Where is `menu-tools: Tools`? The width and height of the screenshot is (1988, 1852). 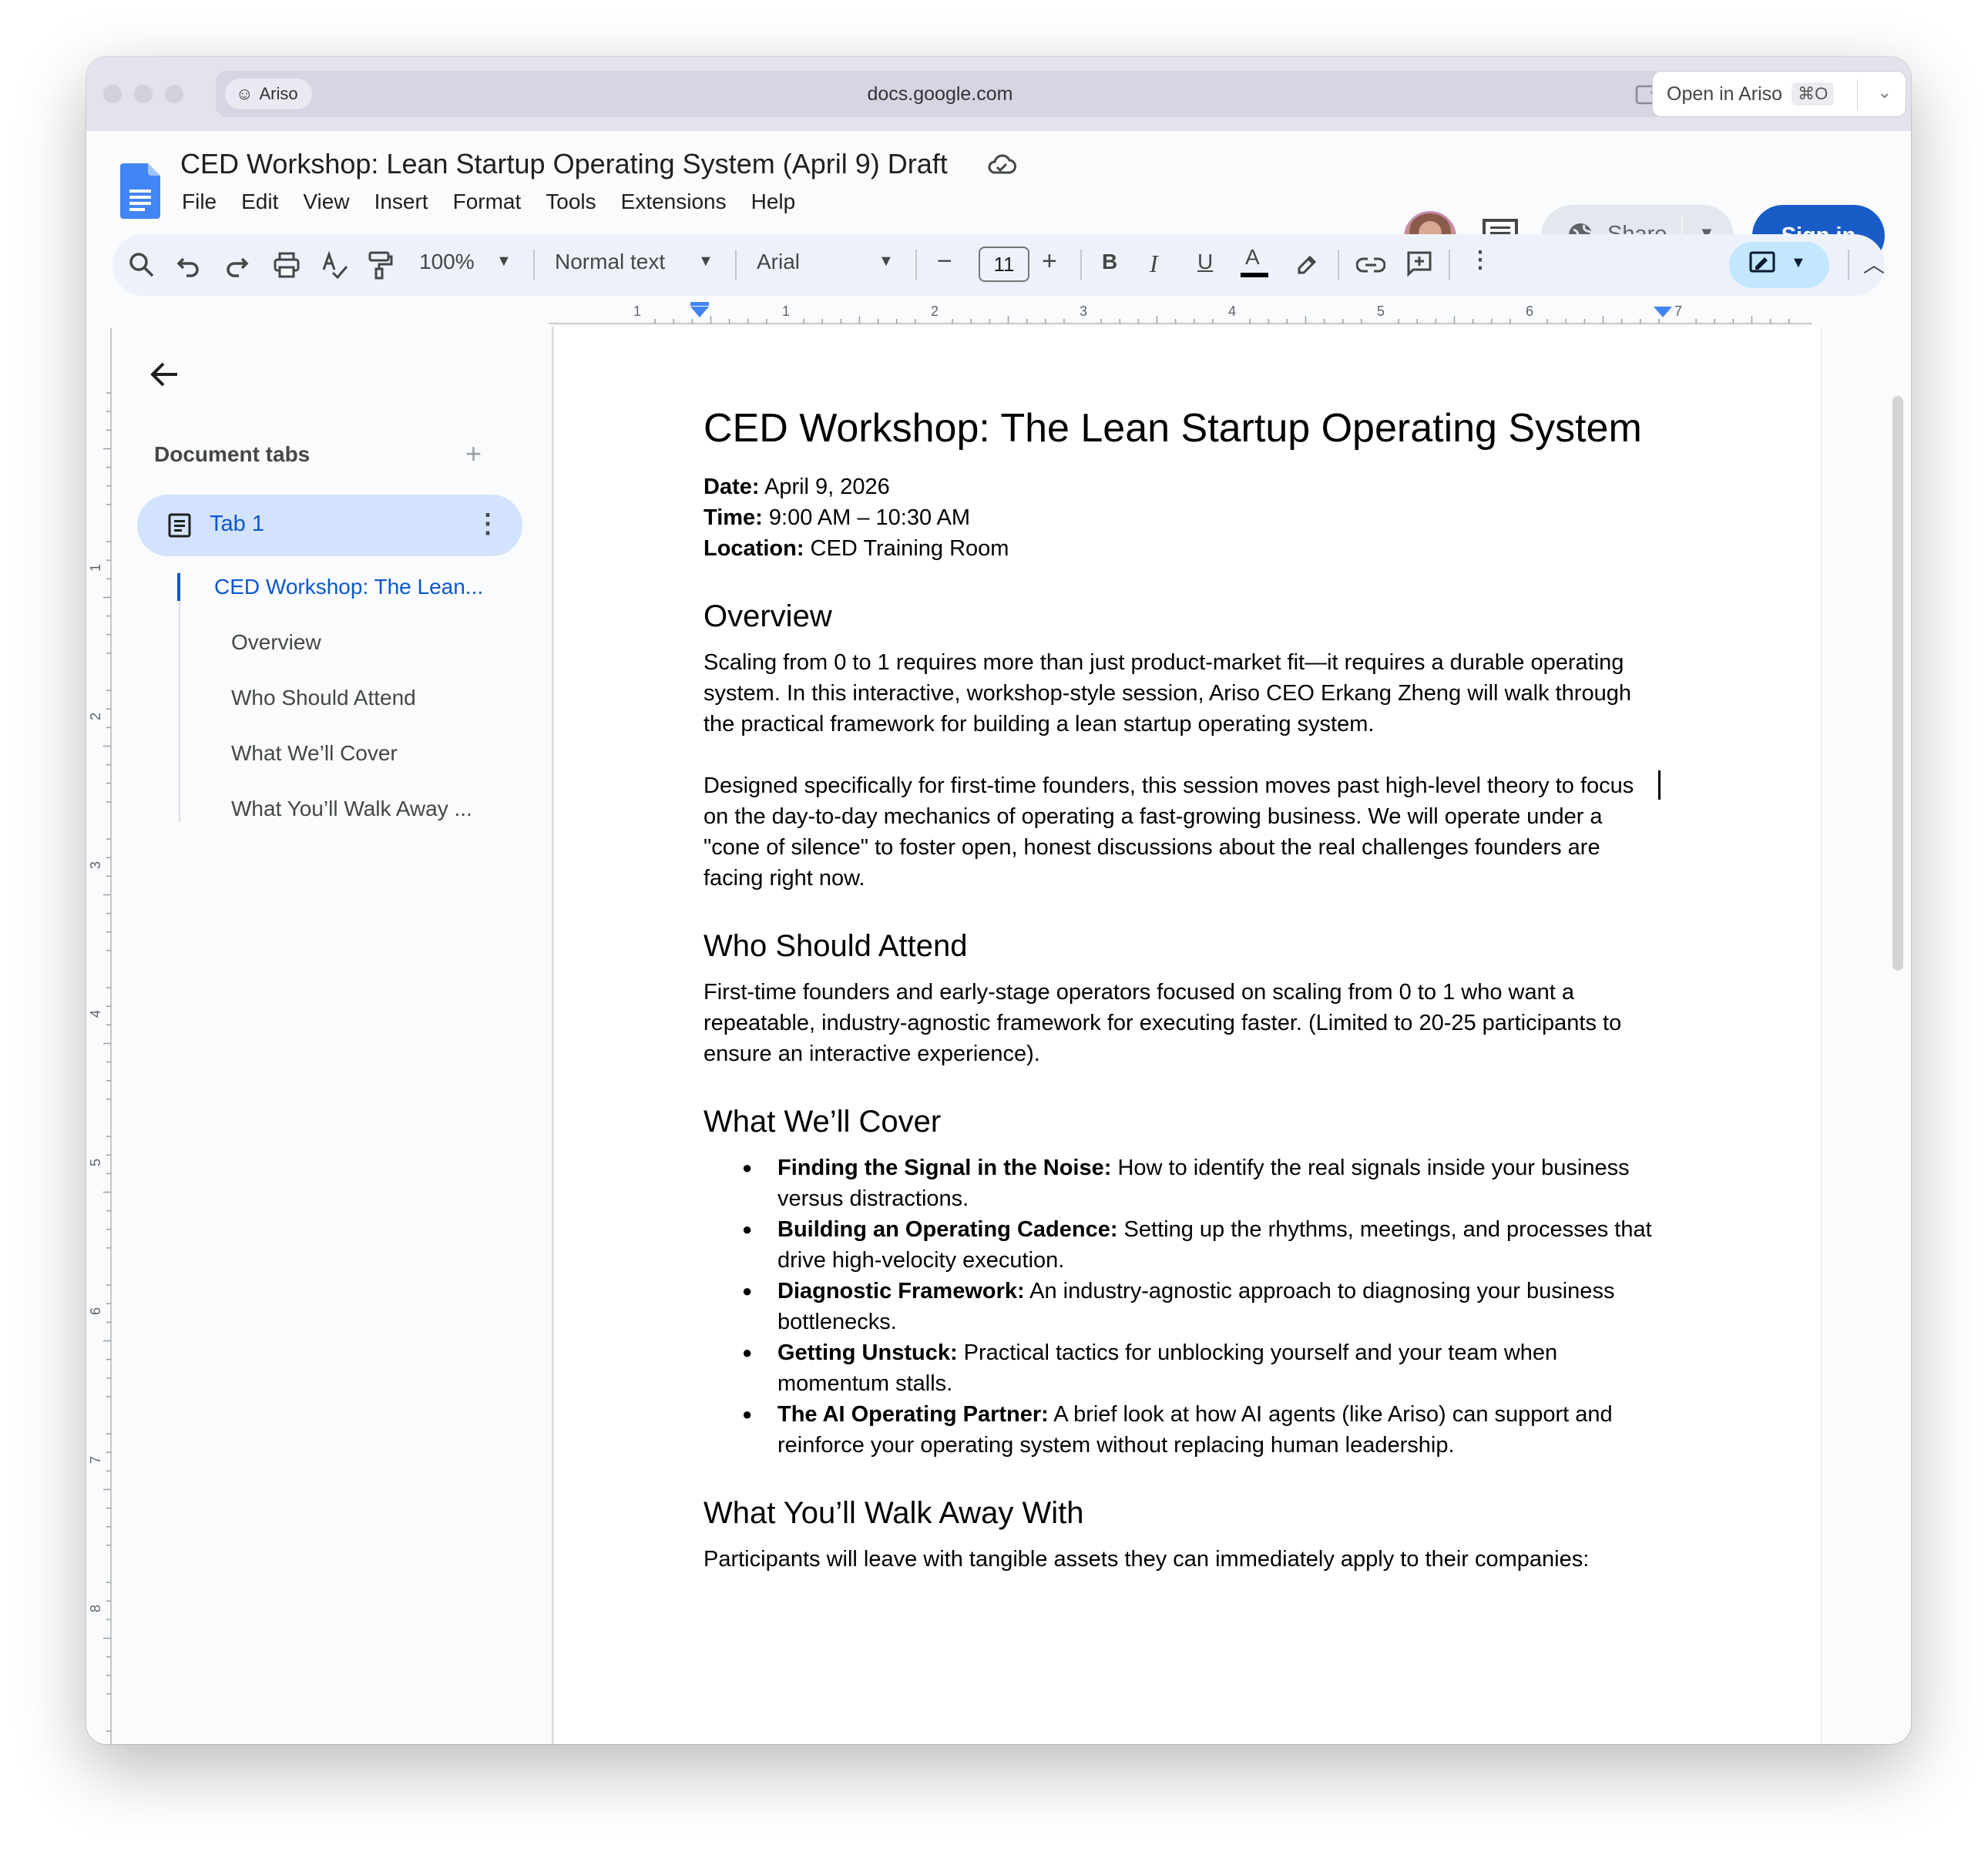 menu-tools: Tools is located at coordinates (571, 202).